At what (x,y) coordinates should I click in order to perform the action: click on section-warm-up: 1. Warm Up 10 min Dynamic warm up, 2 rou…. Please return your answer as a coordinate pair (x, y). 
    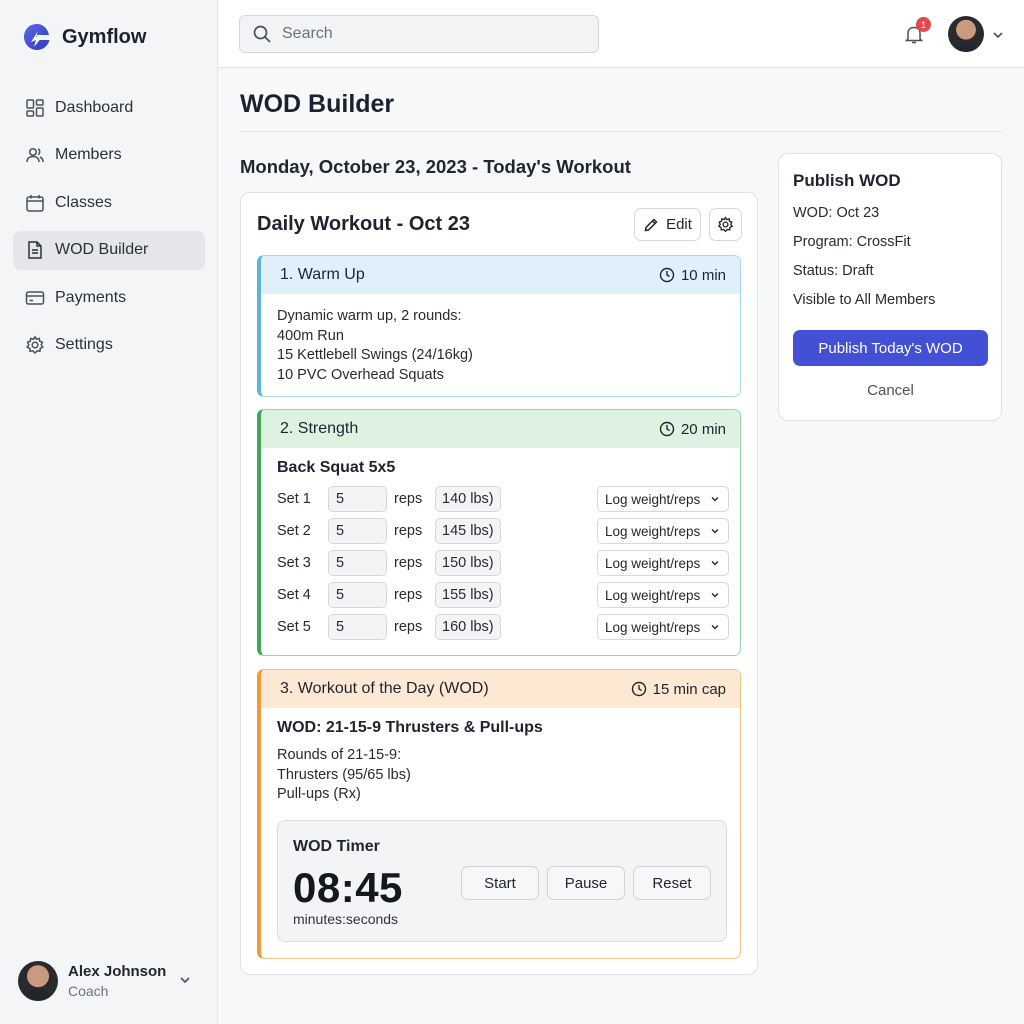
    Looking at the image, I should click on (499, 326).